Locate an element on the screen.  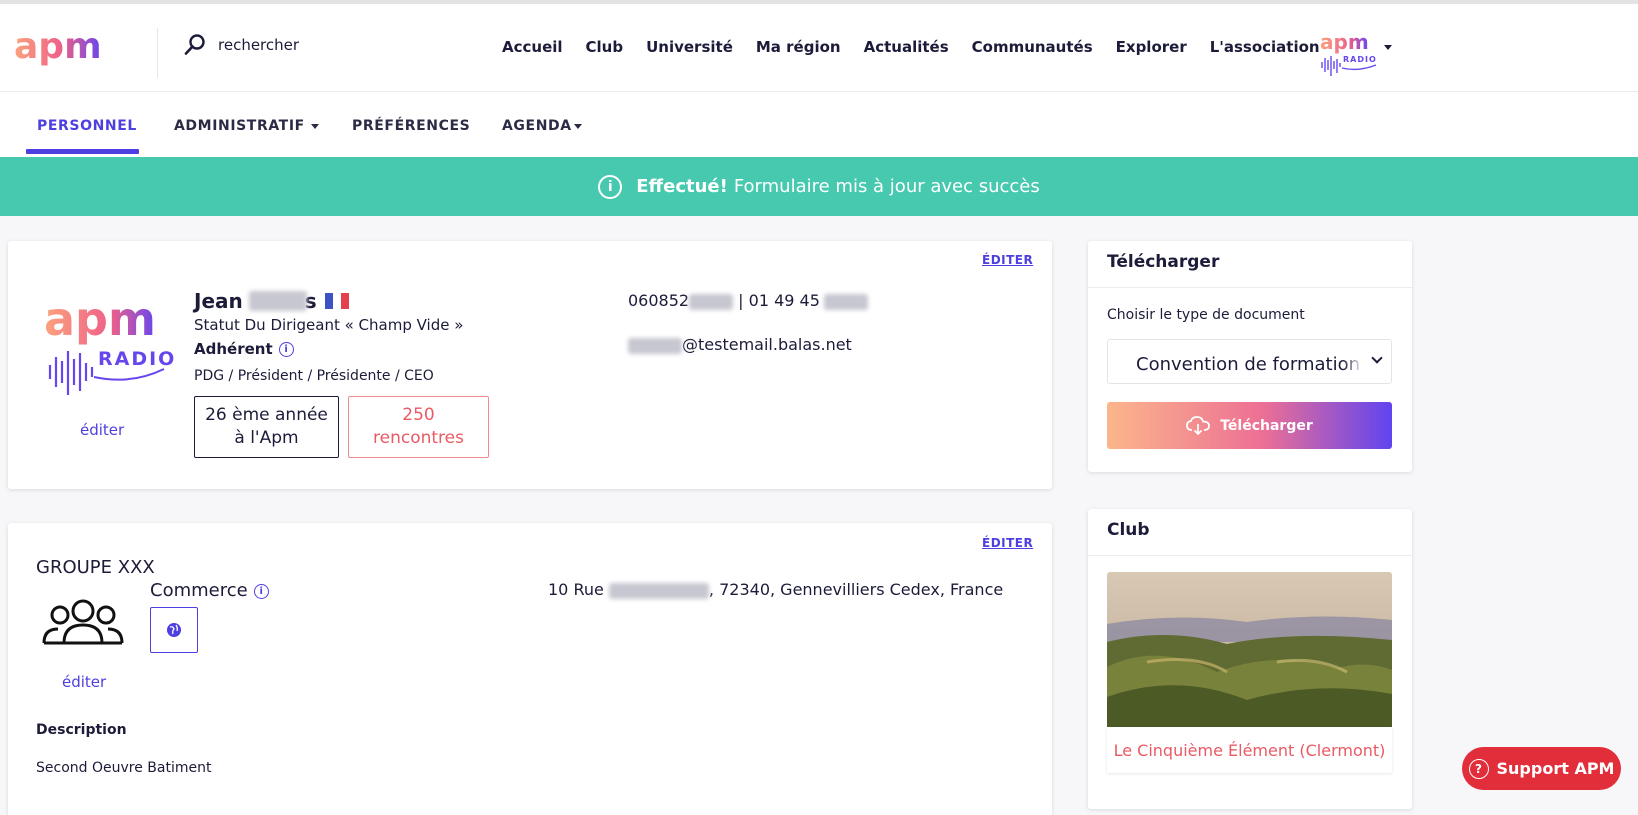
years-line2: à l'Apm is located at coordinates (266, 438).